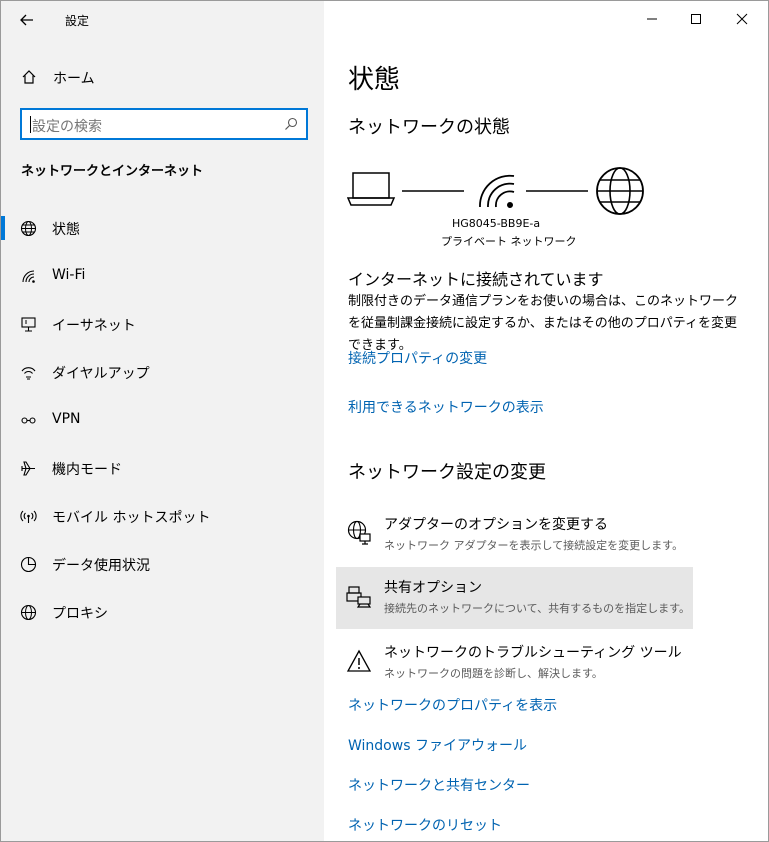 This screenshot has width=769, height=842. What do you see at coordinates (425, 825) in the screenshot?
I see `network-reset-link: ネットワークのリセット` at bounding box center [425, 825].